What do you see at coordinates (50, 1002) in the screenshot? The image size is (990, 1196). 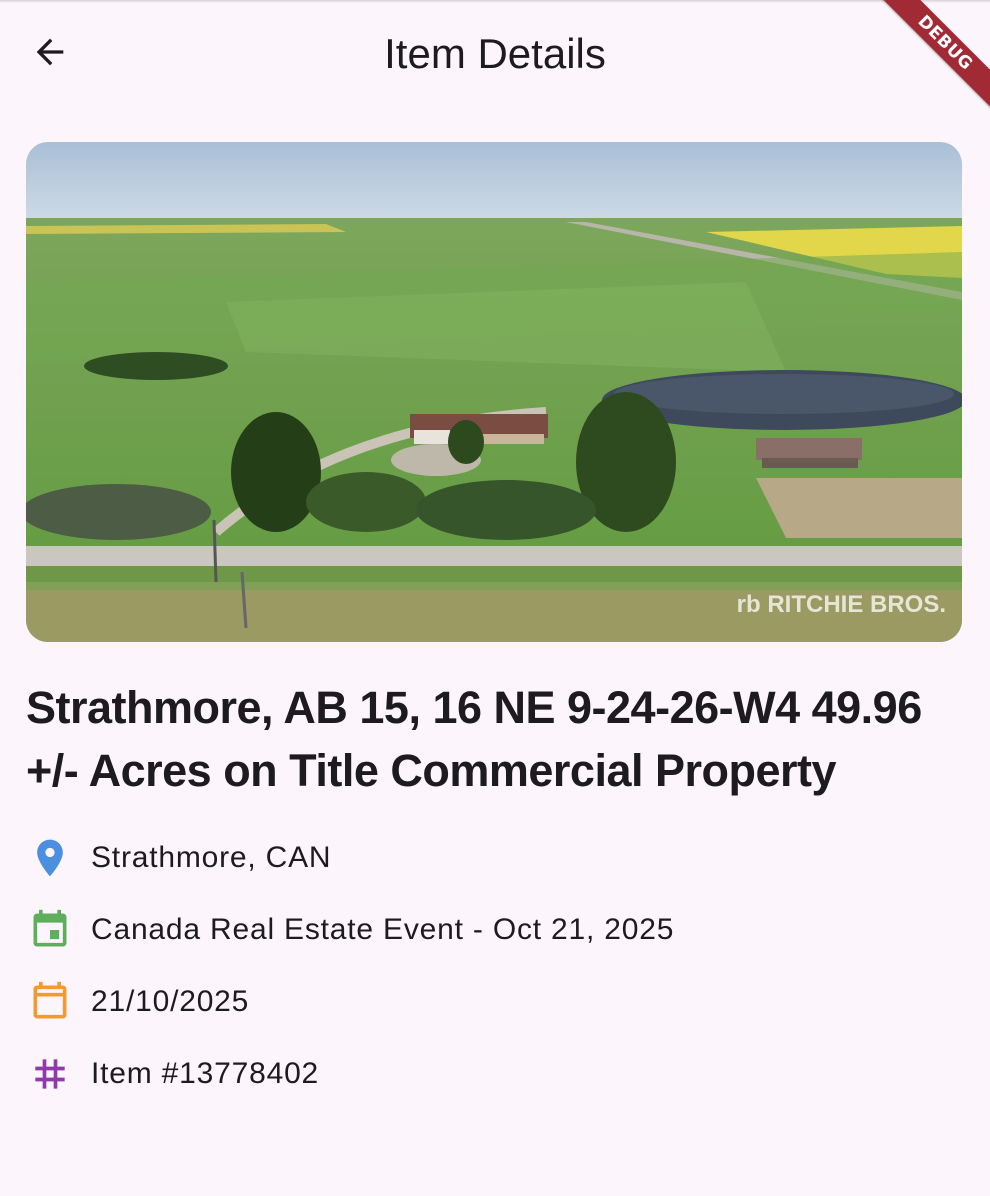 I see `calendar-icon` at bounding box center [50, 1002].